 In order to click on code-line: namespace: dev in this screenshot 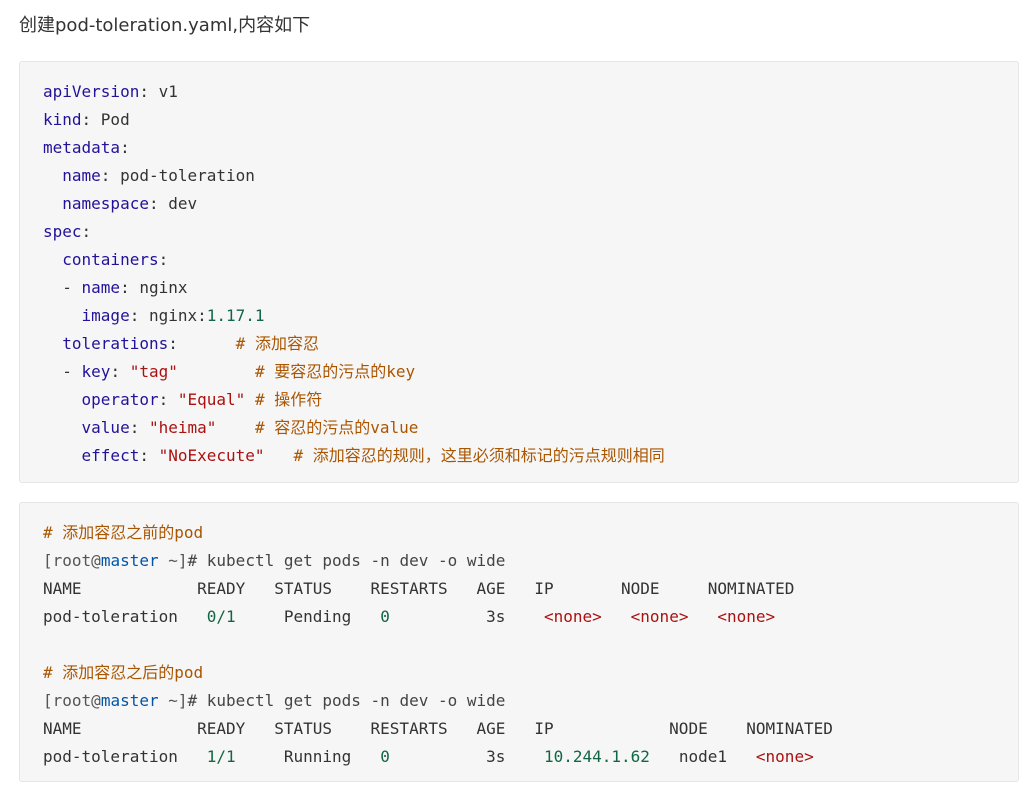, I will do `click(130, 203)`.